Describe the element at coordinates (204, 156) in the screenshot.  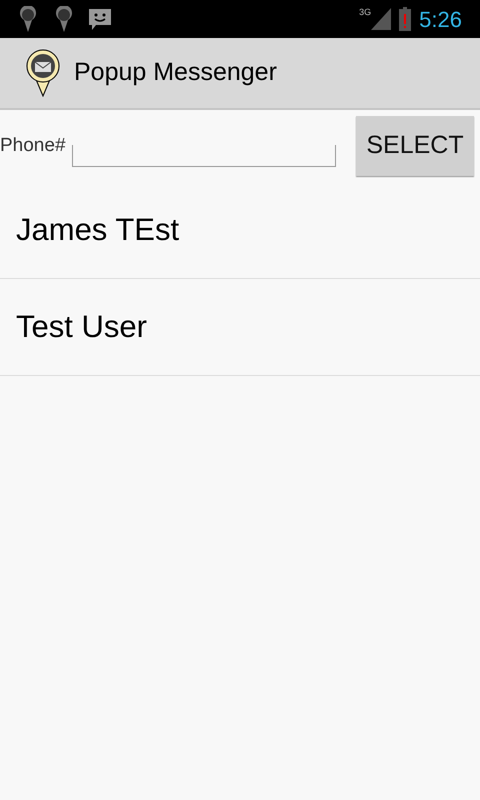
I see `phone-input-field` at that location.